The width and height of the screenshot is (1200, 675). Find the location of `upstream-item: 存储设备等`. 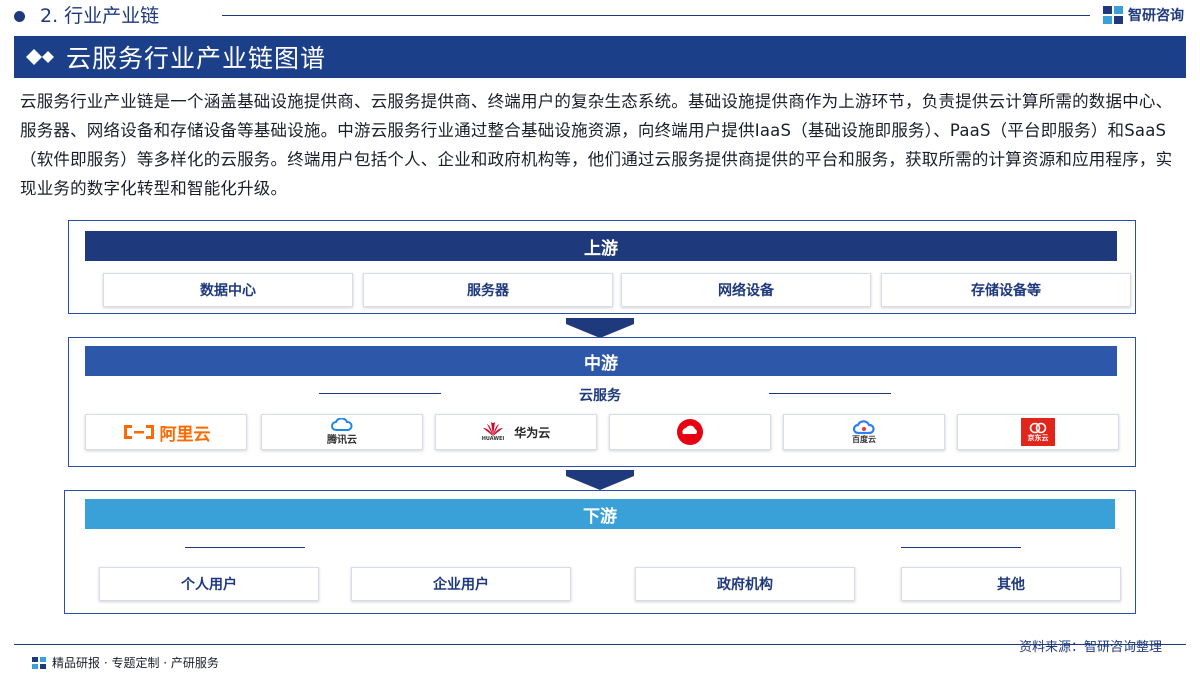

upstream-item: 存储设备等 is located at coordinates (1006, 290).